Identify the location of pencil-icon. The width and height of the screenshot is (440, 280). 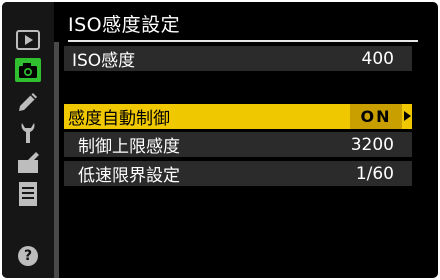
(28, 102).